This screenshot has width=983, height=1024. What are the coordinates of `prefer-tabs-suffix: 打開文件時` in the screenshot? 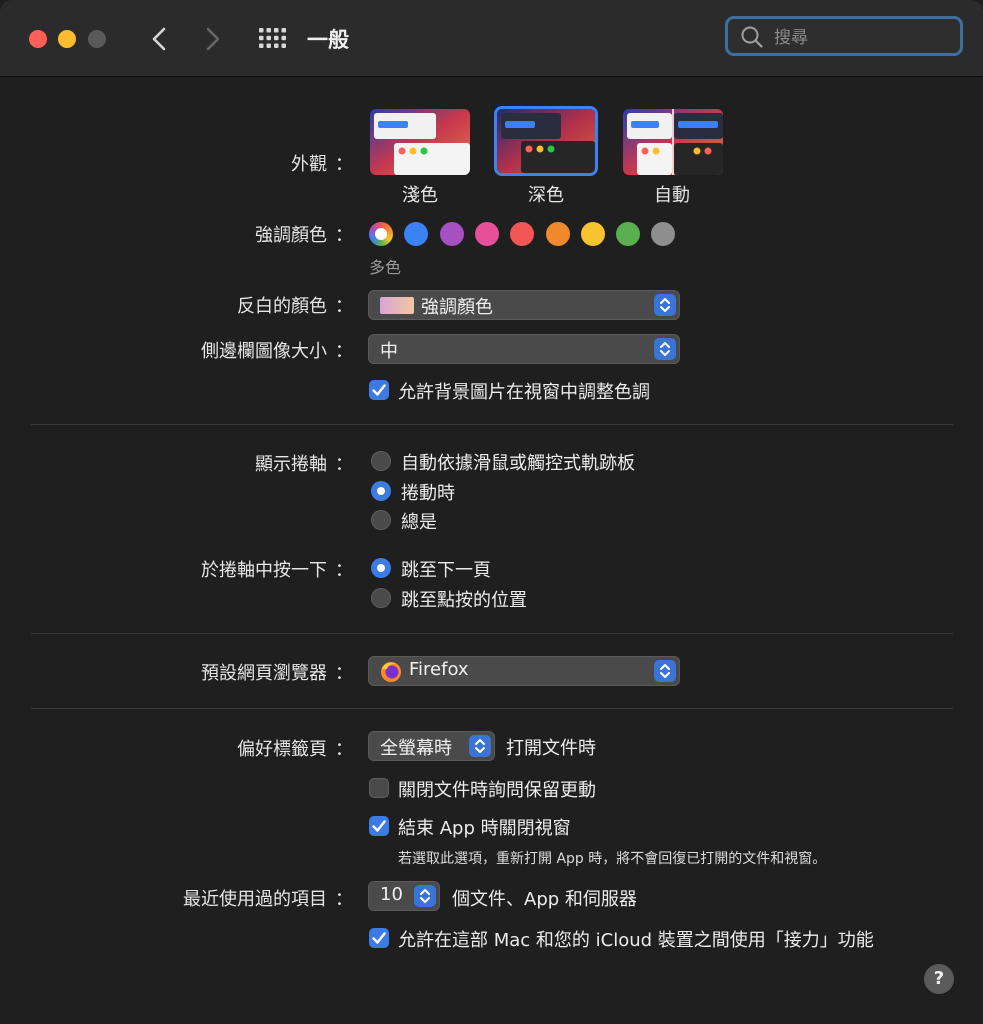 It's located at (551, 748).